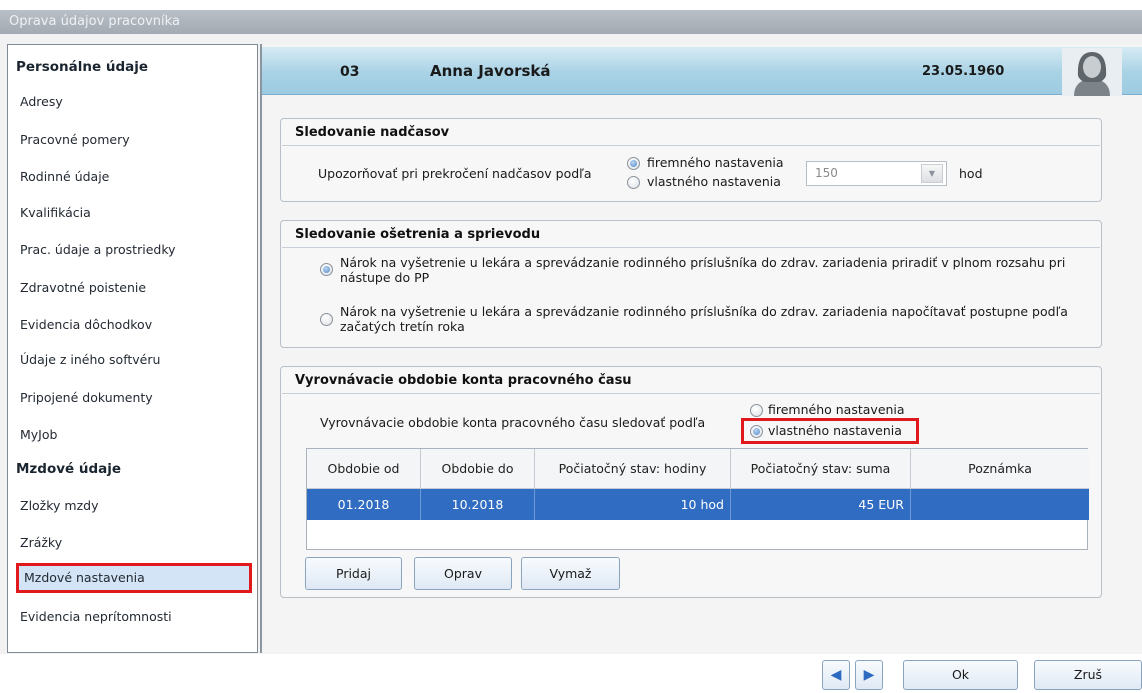 This screenshot has width=1142, height=693. What do you see at coordinates (756, 410) in the screenshot?
I see `balance-radio-company` at bounding box center [756, 410].